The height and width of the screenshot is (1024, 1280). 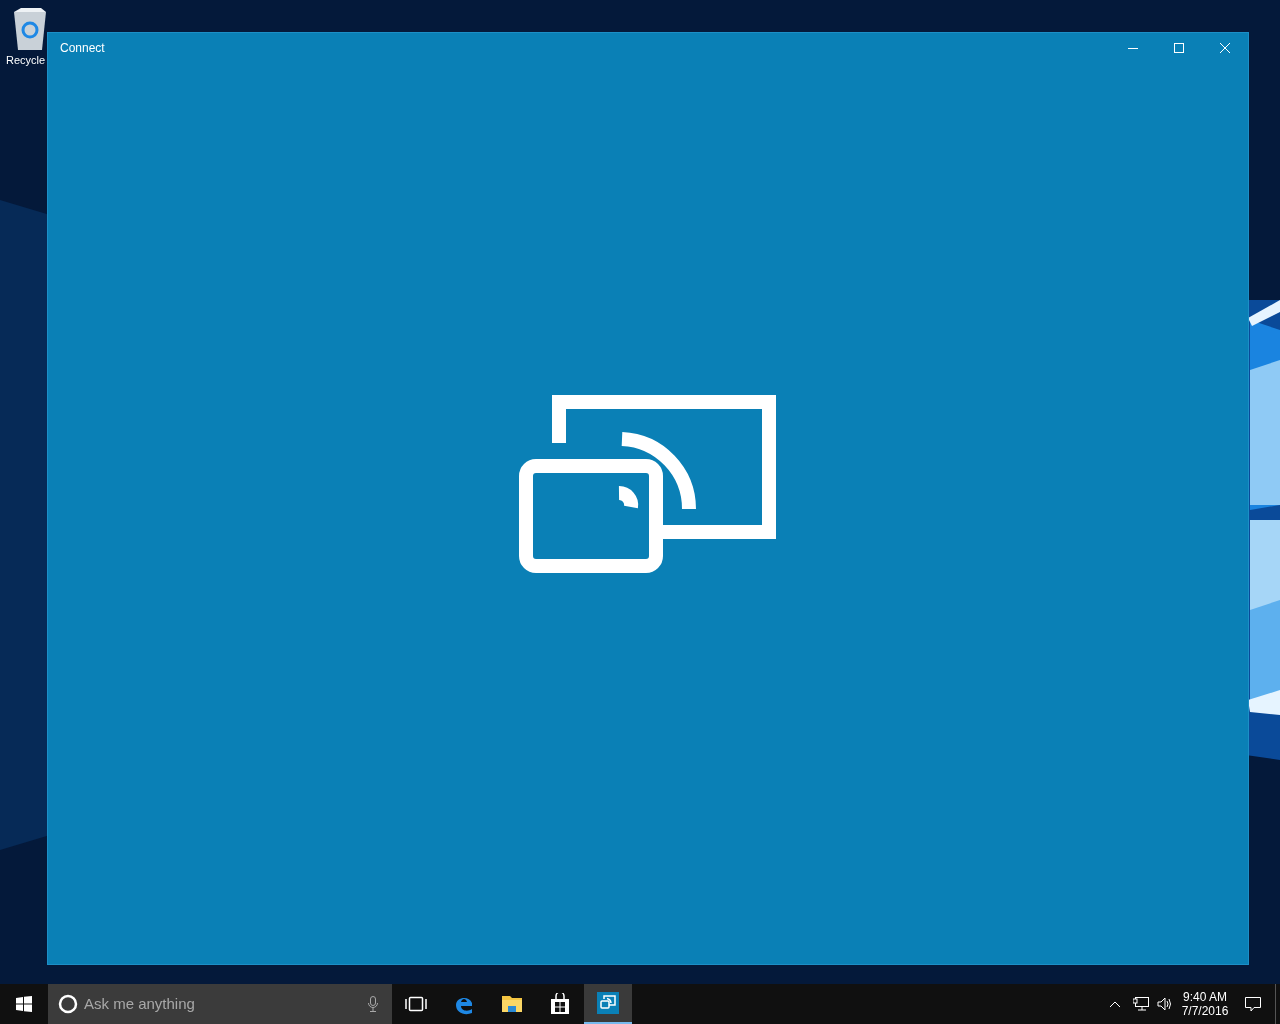 What do you see at coordinates (68, 1004) in the screenshot?
I see `circle-icon` at bounding box center [68, 1004].